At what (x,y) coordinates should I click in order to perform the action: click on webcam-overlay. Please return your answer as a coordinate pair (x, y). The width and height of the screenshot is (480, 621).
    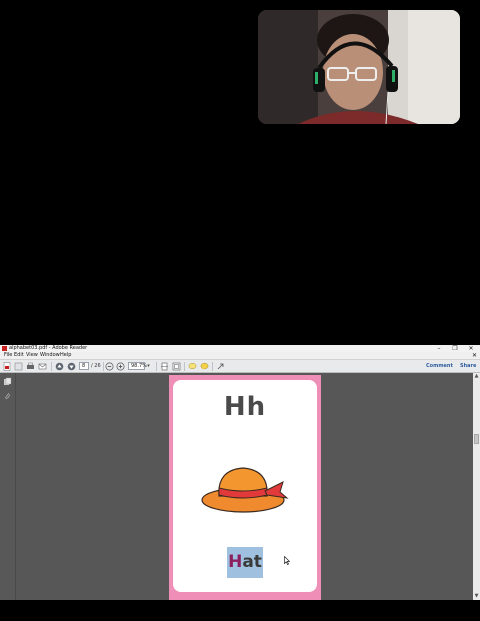
    Looking at the image, I should click on (359, 67).